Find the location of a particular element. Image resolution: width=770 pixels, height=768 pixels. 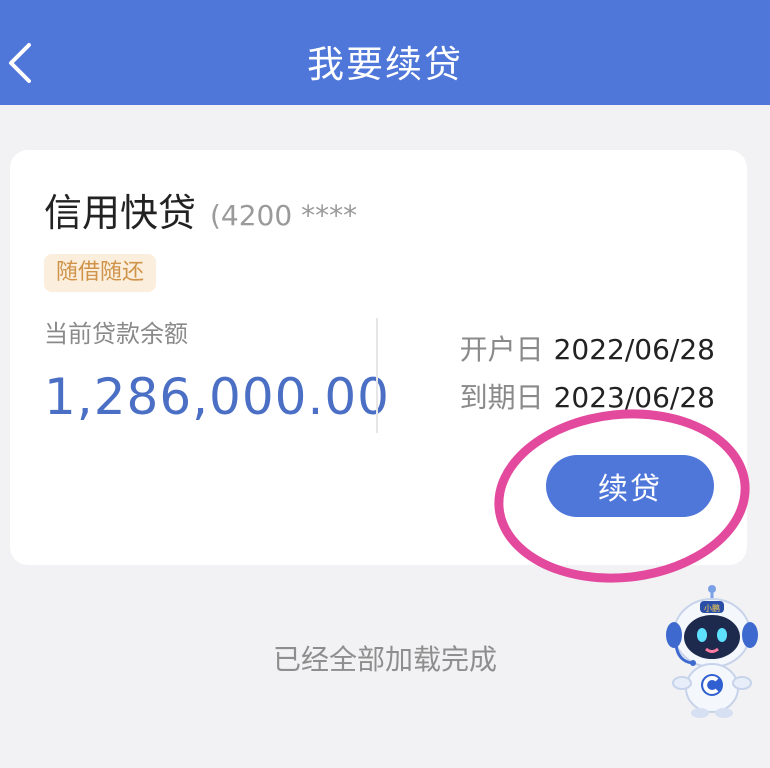

repayment-tag: 随借随还 is located at coordinates (100, 273).